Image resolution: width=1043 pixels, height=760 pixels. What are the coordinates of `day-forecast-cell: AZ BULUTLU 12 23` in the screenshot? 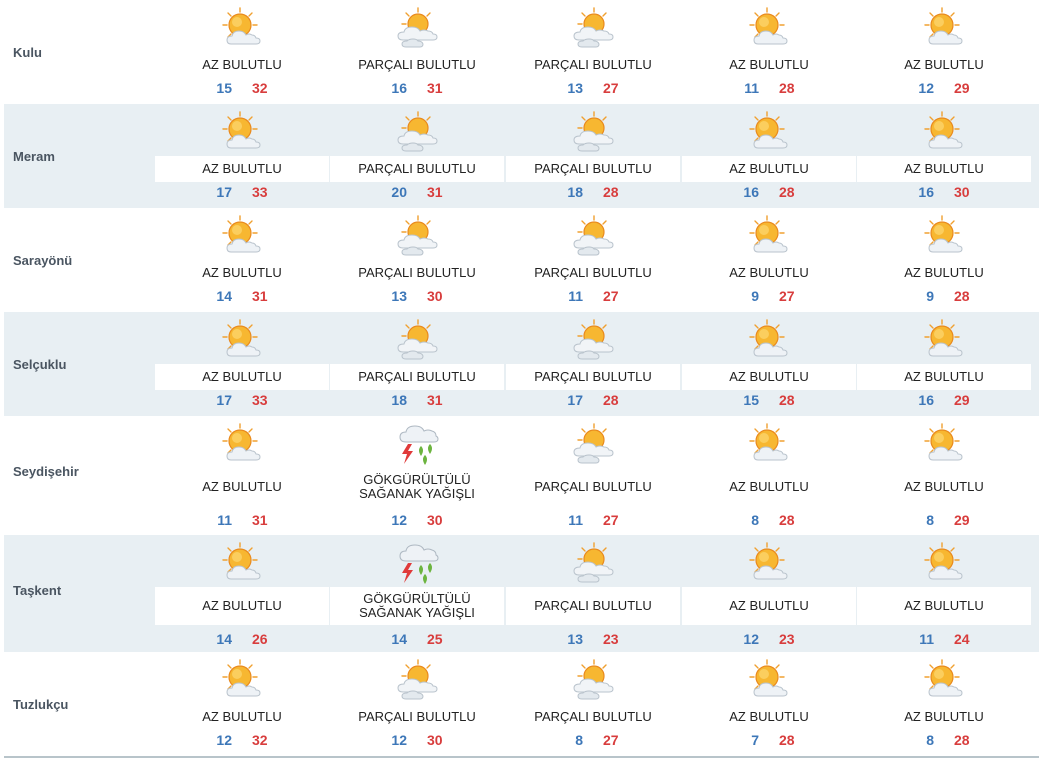 It's located at (769, 592).